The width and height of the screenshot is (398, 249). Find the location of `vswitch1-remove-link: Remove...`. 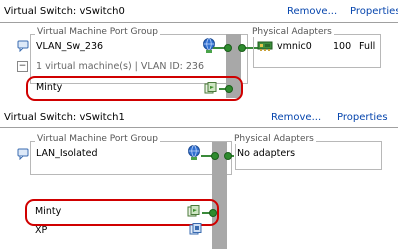

vswitch1-remove-link: Remove... is located at coordinates (296, 117).